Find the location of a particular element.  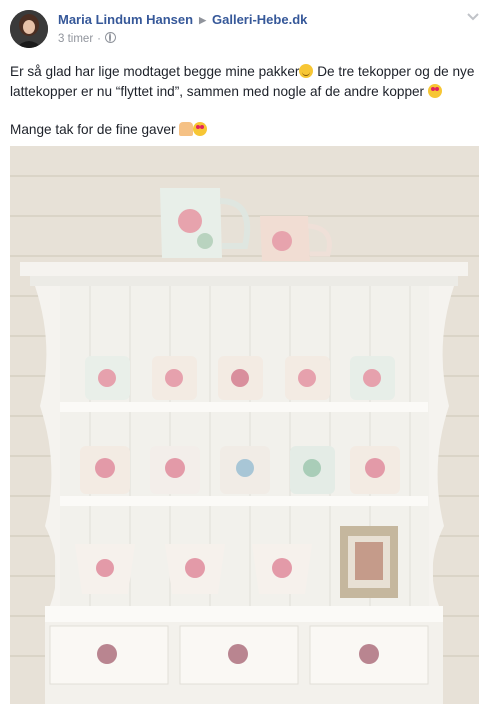

chevron-down-icon is located at coordinates (473, 17).